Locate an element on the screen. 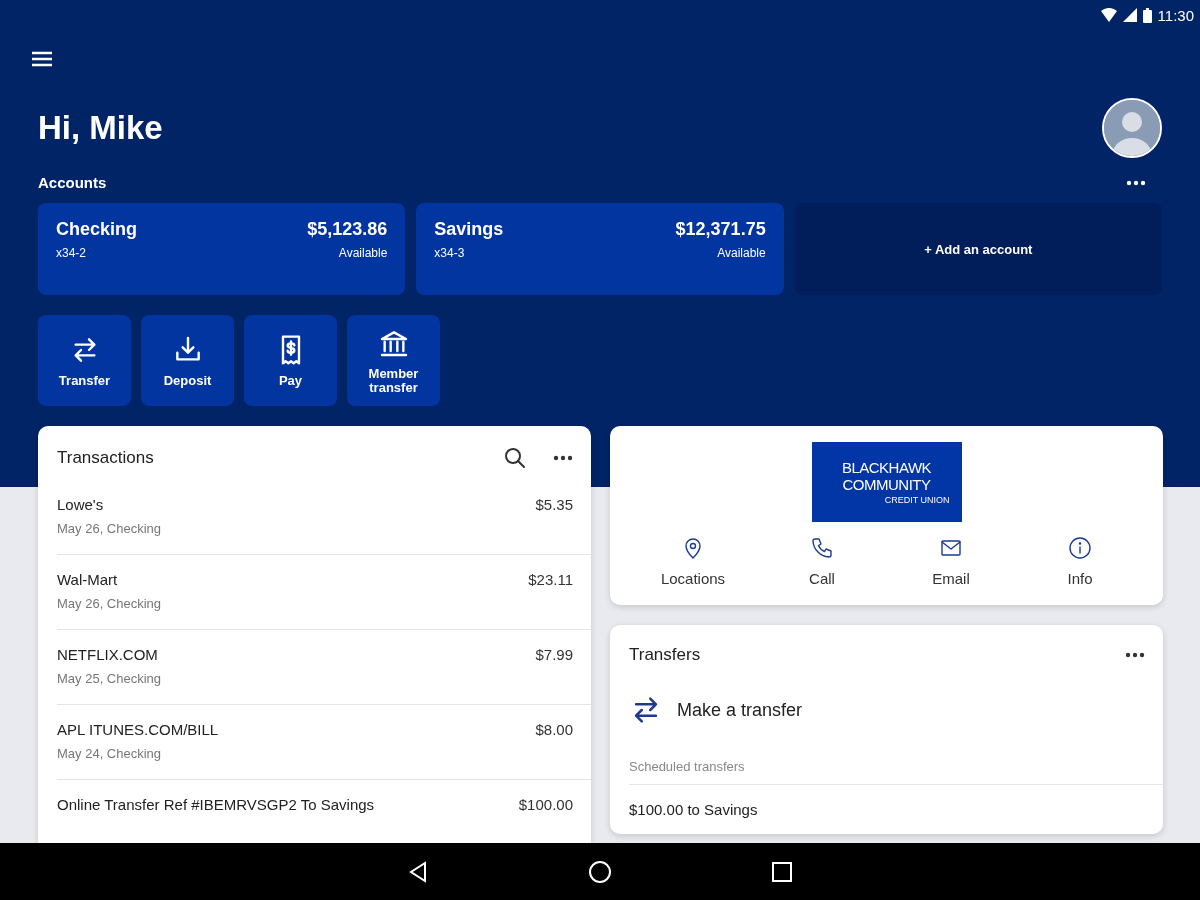 The height and width of the screenshot is (900, 1200). contact-action-button: Call is located at coordinates (822, 561).